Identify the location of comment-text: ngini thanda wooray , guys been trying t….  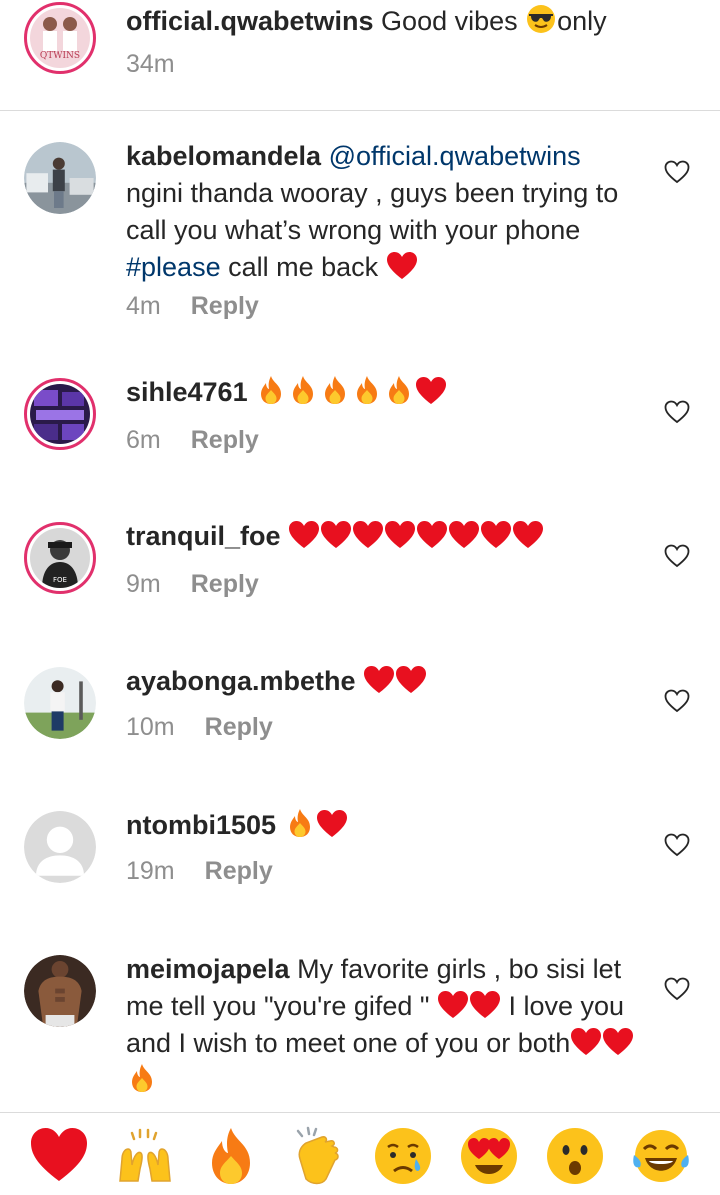
(372, 211).